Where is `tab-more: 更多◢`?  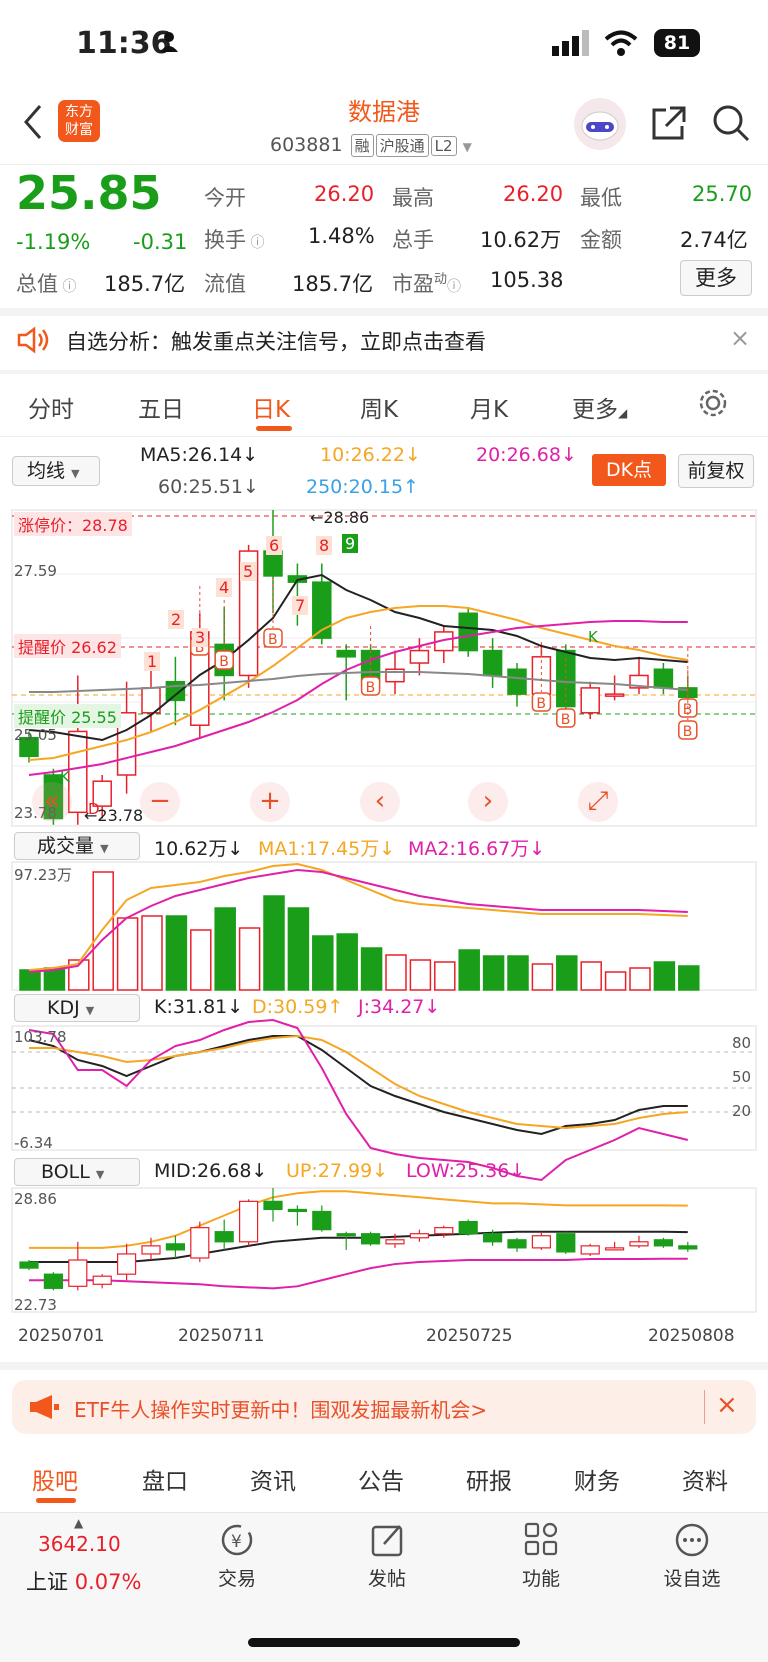
tab-more: 更多◢ is located at coordinates (599, 407).